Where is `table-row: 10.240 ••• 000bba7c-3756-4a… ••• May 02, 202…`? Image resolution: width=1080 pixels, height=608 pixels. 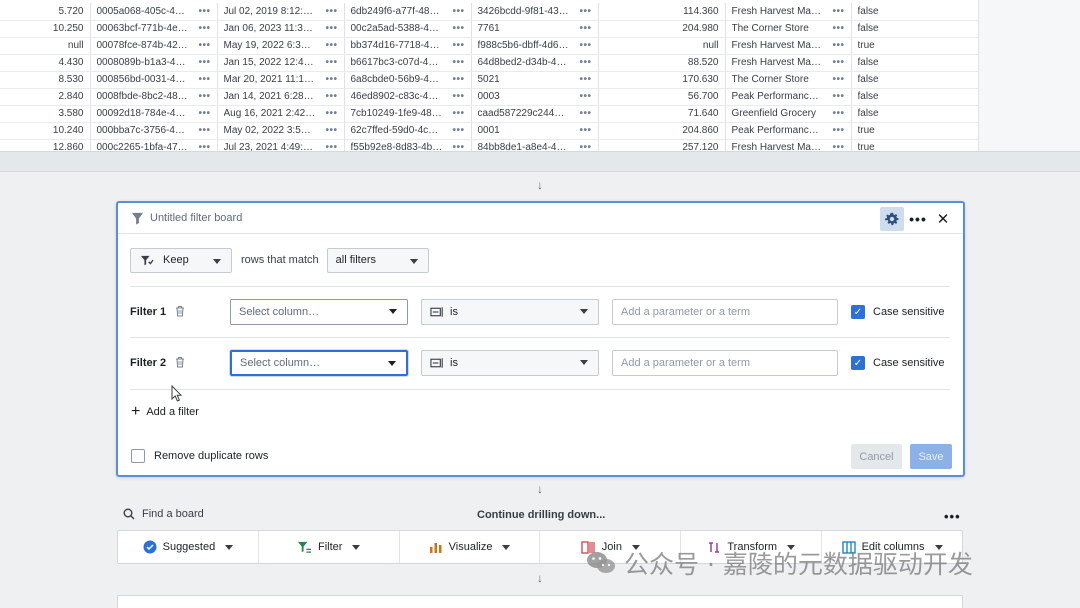
table-row: 10.240 ••• 000bba7c-3756-4a… ••• May 02, 202… is located at coordinates (489, 131).